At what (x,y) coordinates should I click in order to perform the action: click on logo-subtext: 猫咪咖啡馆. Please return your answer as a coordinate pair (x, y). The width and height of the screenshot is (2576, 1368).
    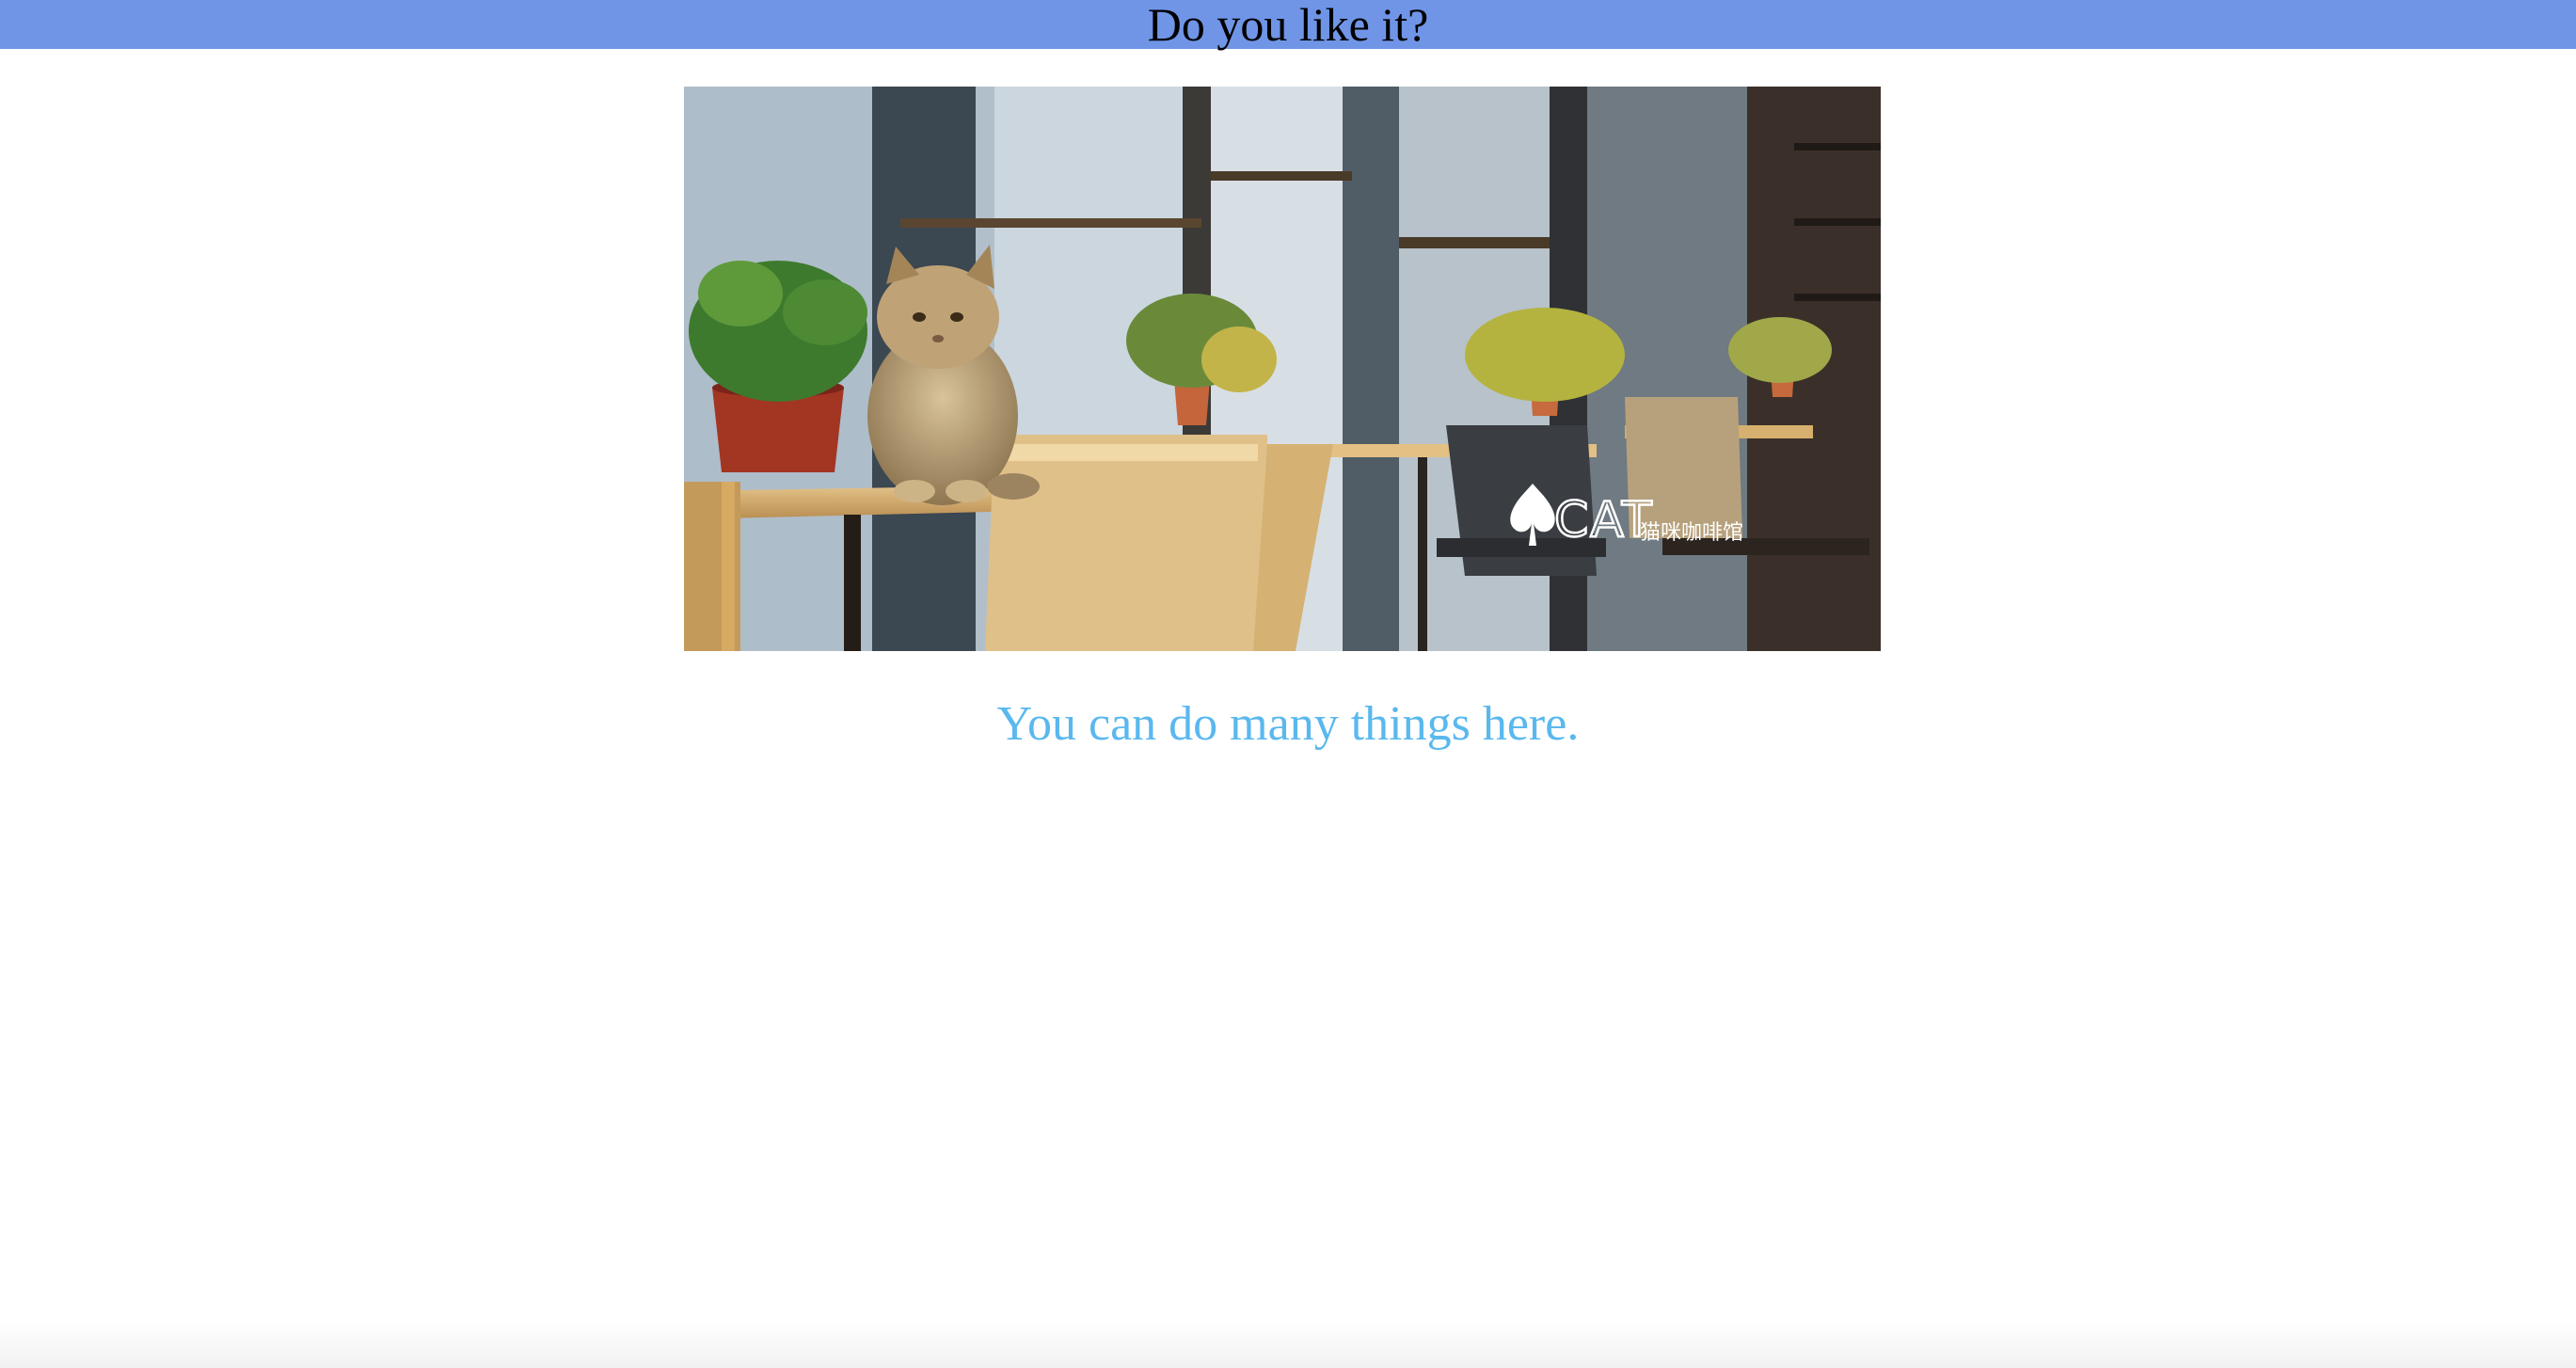
    Looking at the image, I should click on (1691, 533).